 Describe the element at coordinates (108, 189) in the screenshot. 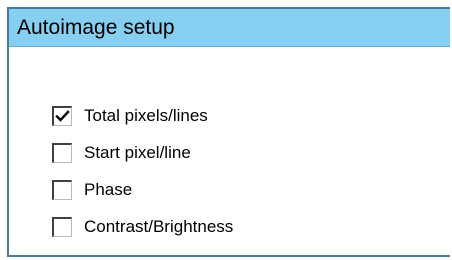

I see `phase-label: Phase` at that location.